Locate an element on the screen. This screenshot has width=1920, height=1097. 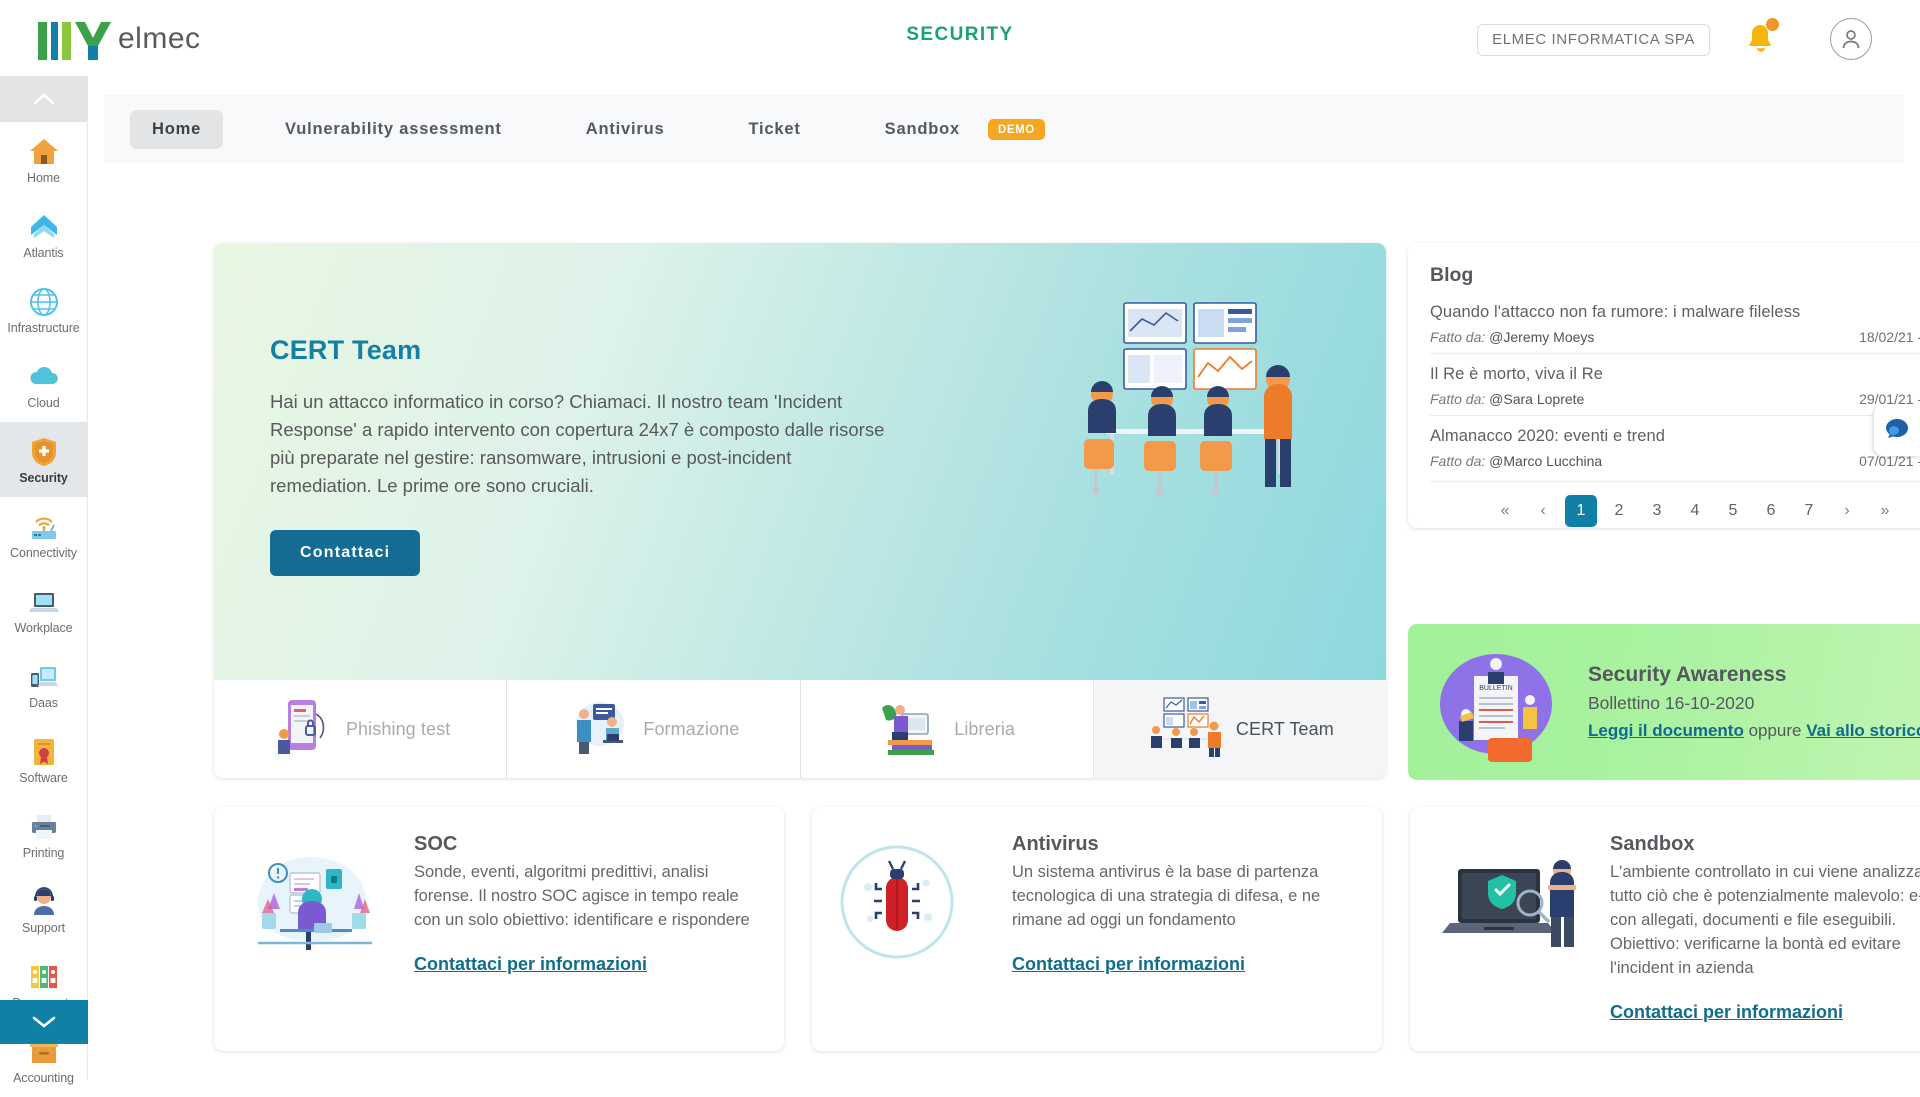
service-card-title: SOC is located at coordinates (436, 844).